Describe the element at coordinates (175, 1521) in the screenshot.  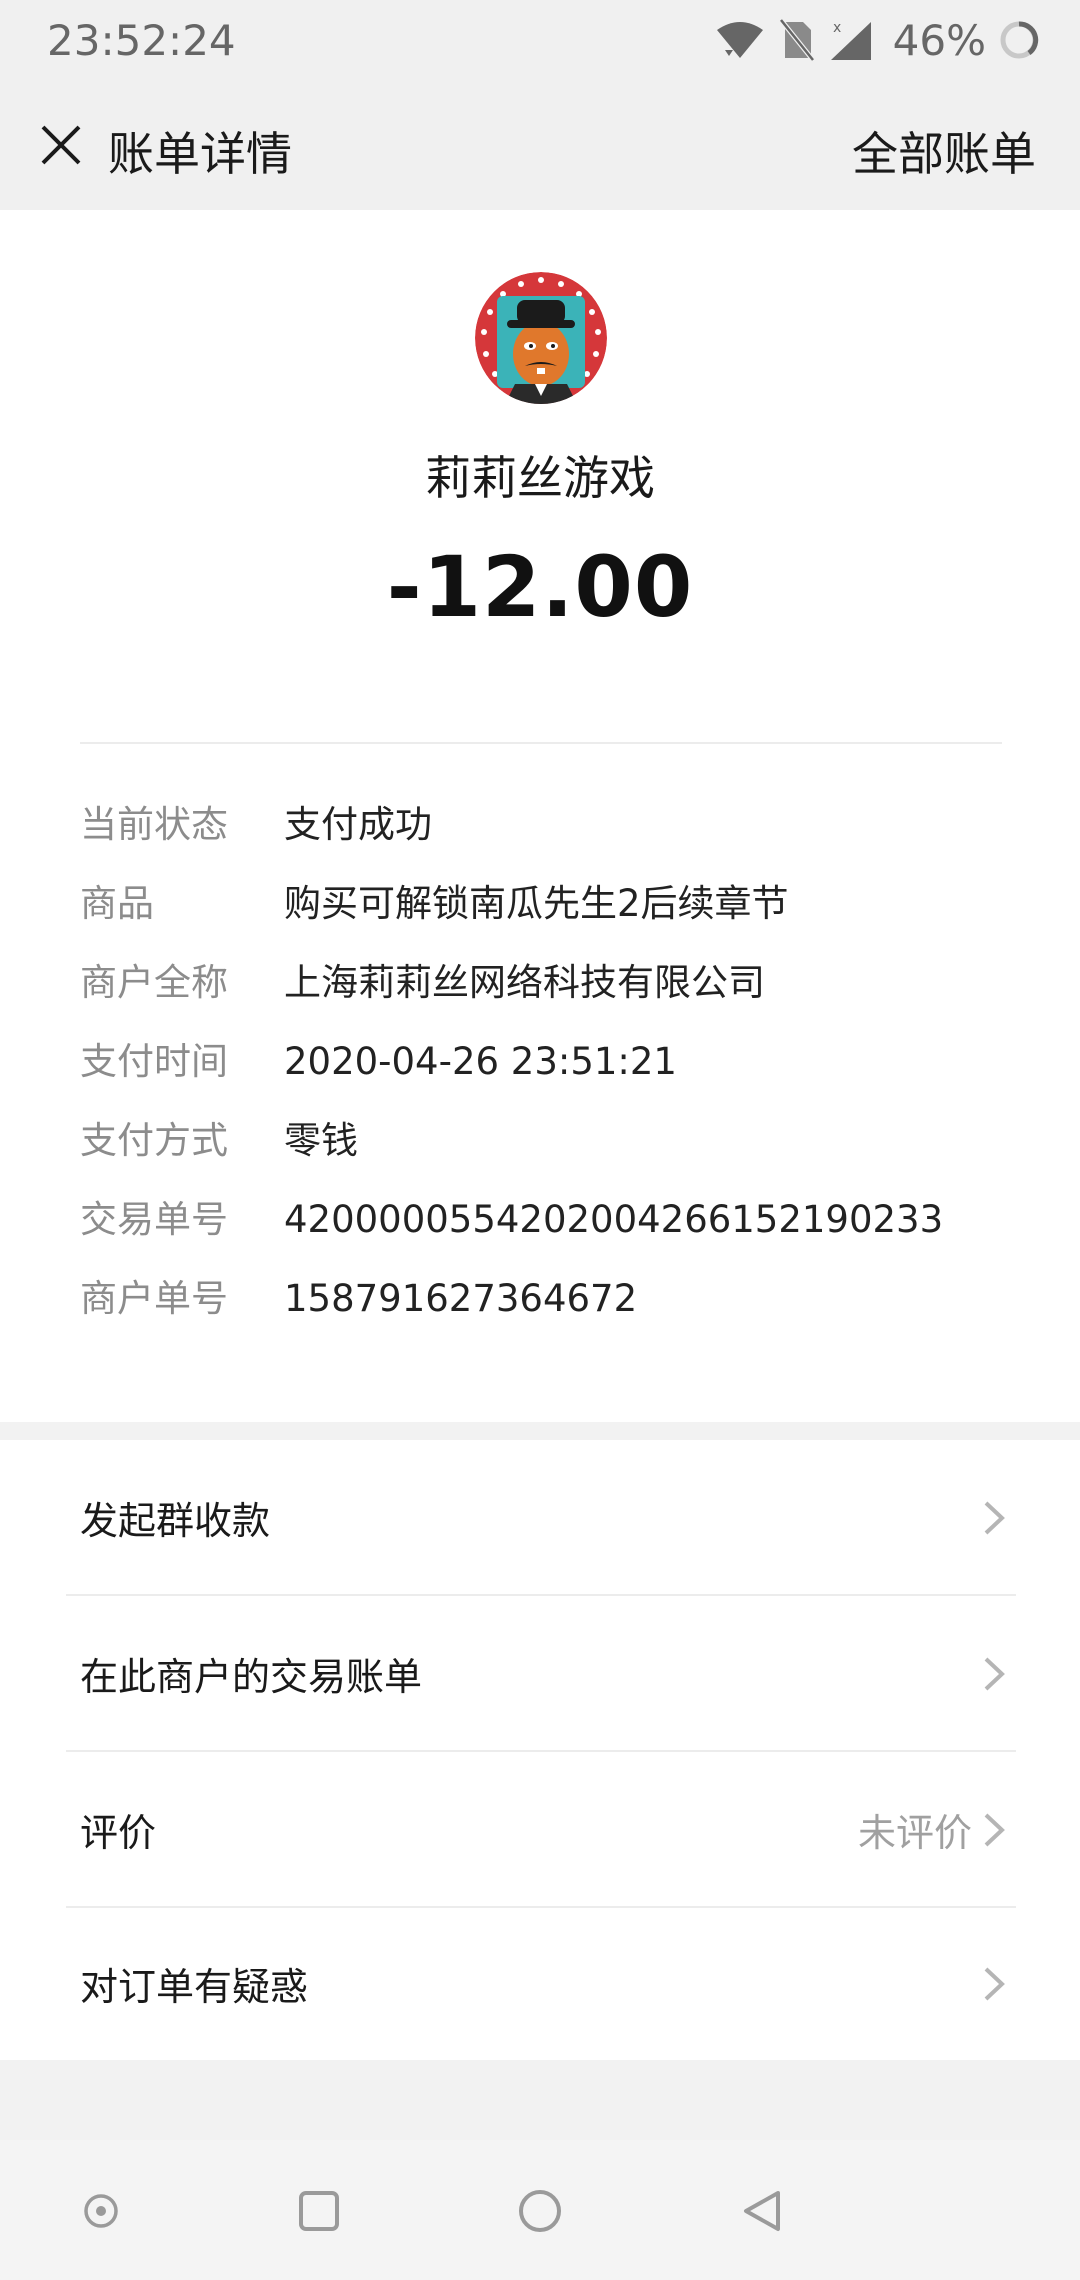
I see `menu-label: 发起群收款` at that location.